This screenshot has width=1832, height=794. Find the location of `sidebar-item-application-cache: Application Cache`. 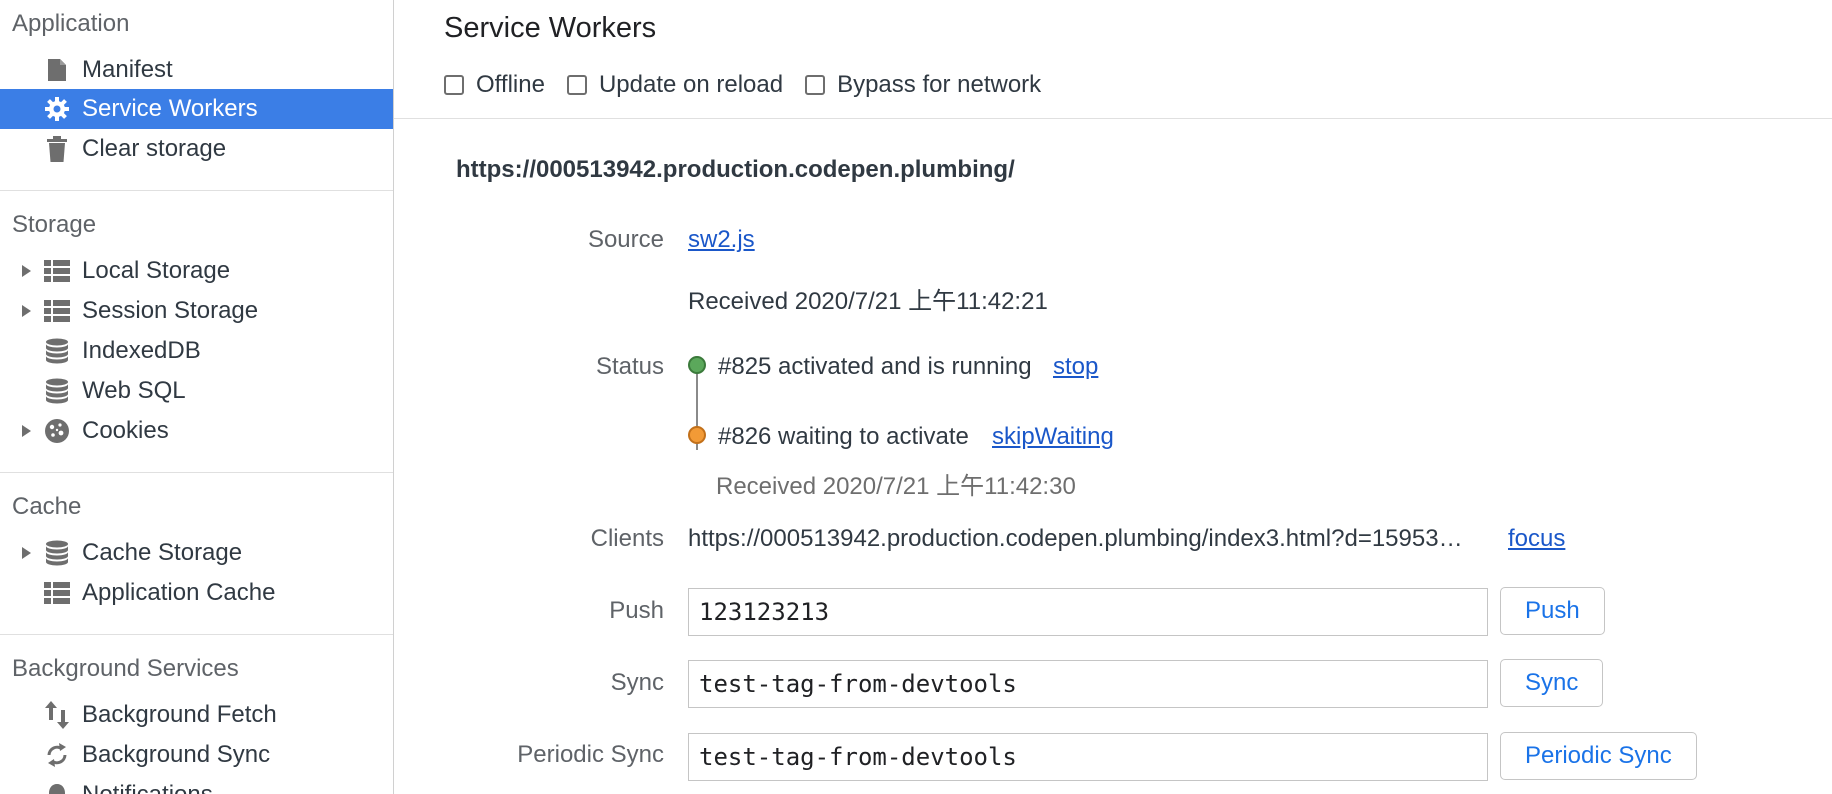

sidebar-item-application-cache: Application Cache is located at coordinates (196, 593).